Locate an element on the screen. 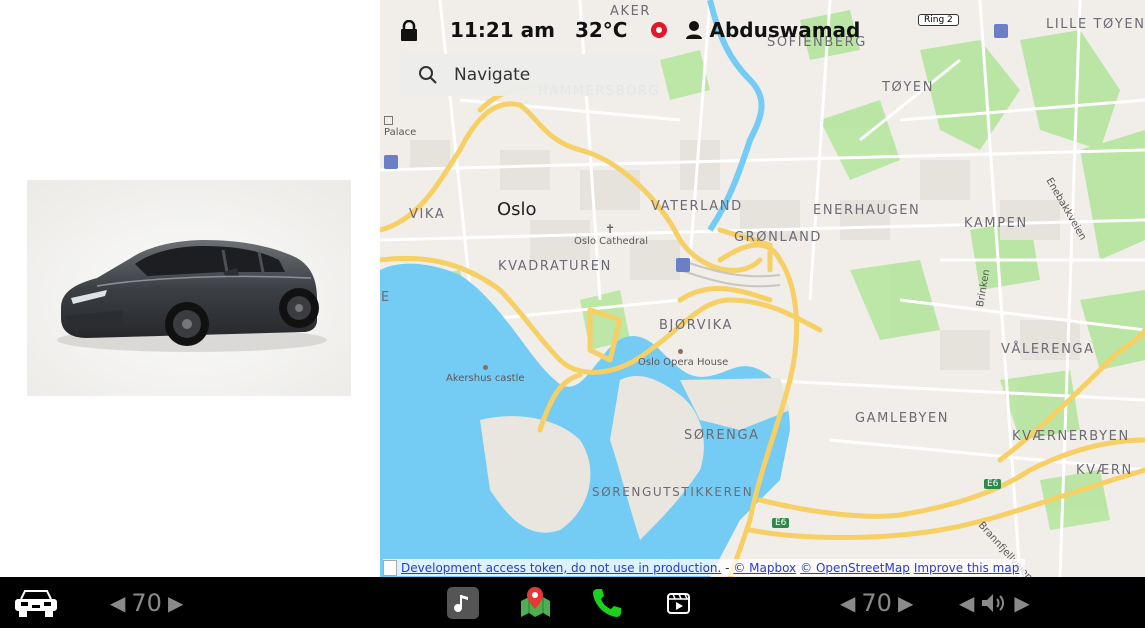 This screenshot has width=1145, height=628. clock-time: 11:21 am is located at coordinates (502, 30).